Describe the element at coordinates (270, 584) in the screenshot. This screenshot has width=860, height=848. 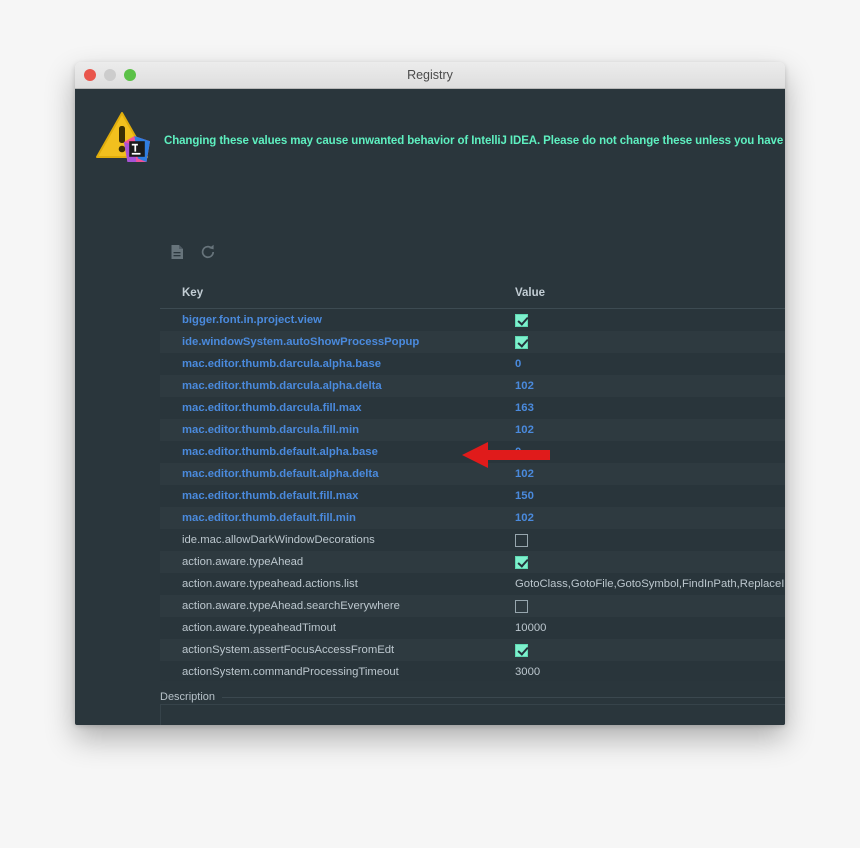
I see `registry-key-cell: action.aware.typeahead.actions.list` at that location.